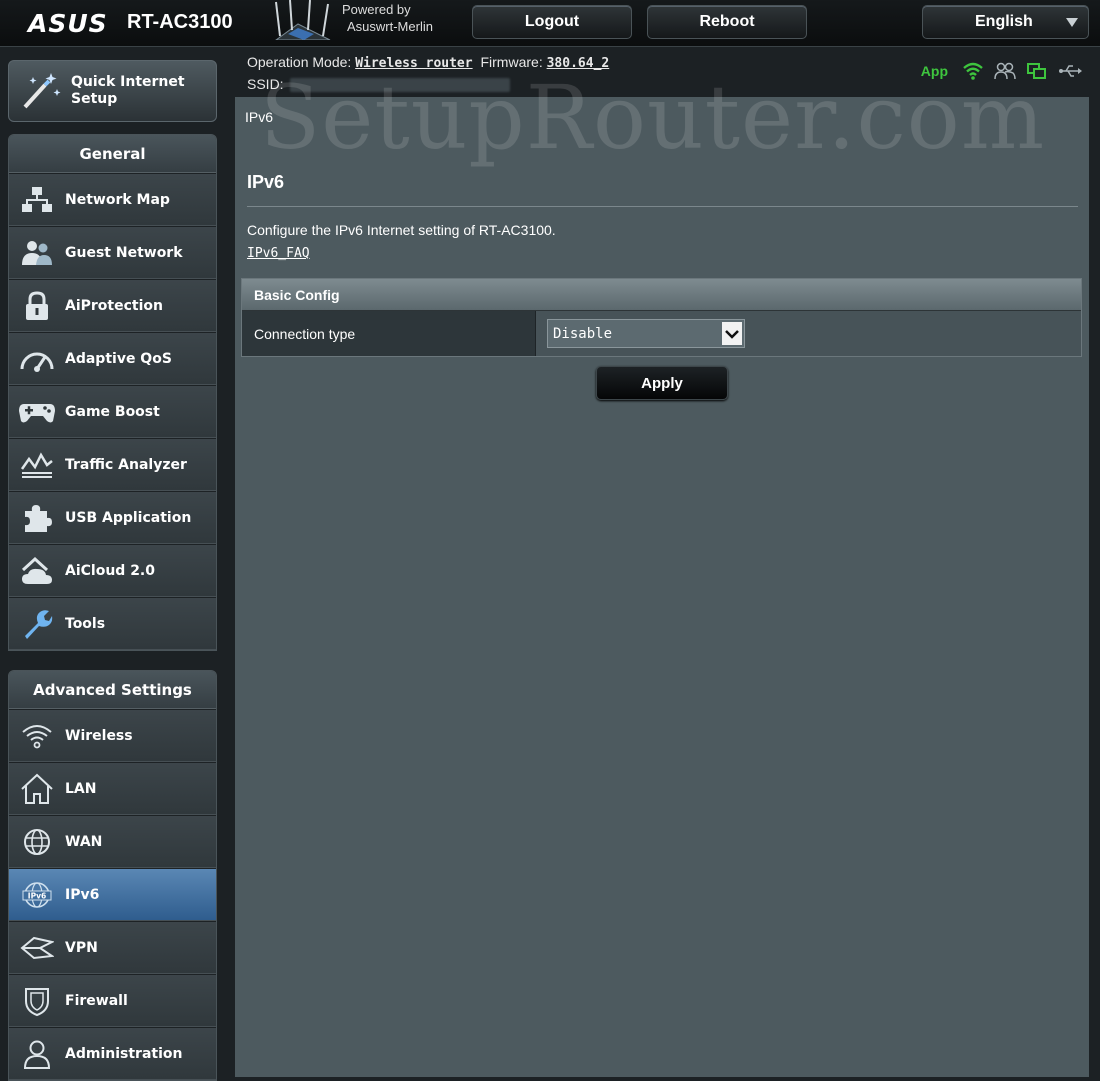 This screenshot has height=1081, width=1100. Describe the element at coordinates (94, 99) in the screenshot. I see `quick-setup-line2: Setup` at that location.